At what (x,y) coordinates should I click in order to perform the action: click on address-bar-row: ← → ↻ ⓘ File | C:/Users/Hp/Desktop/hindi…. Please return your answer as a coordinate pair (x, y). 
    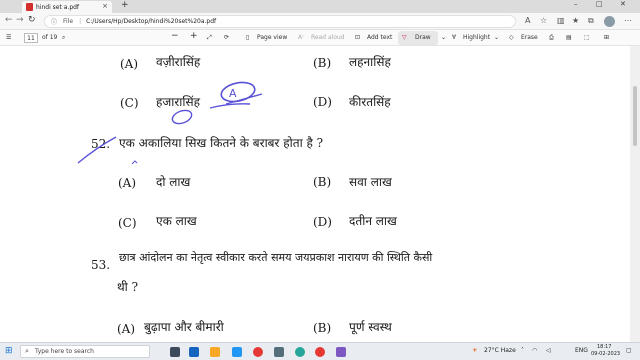
    Looking at the image, I should click on (320, 21).